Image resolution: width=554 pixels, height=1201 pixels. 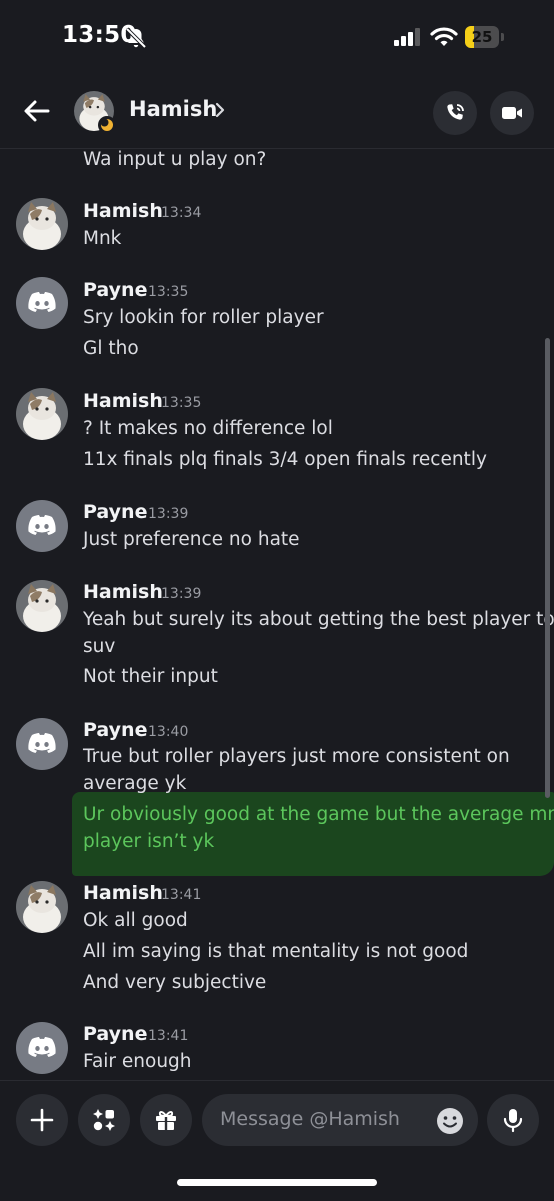 What do you see at coordinates (135, 920) in the screenshot?
I see `message-text: Ok all good` at bounding box center [135, 920].